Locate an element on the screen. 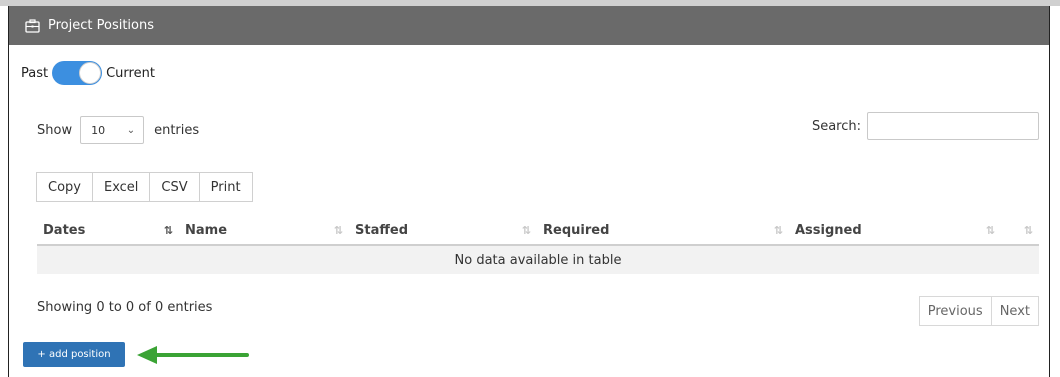 The image size is (1060, 377). column-label: Assigned is located at coordinates (828, 230).